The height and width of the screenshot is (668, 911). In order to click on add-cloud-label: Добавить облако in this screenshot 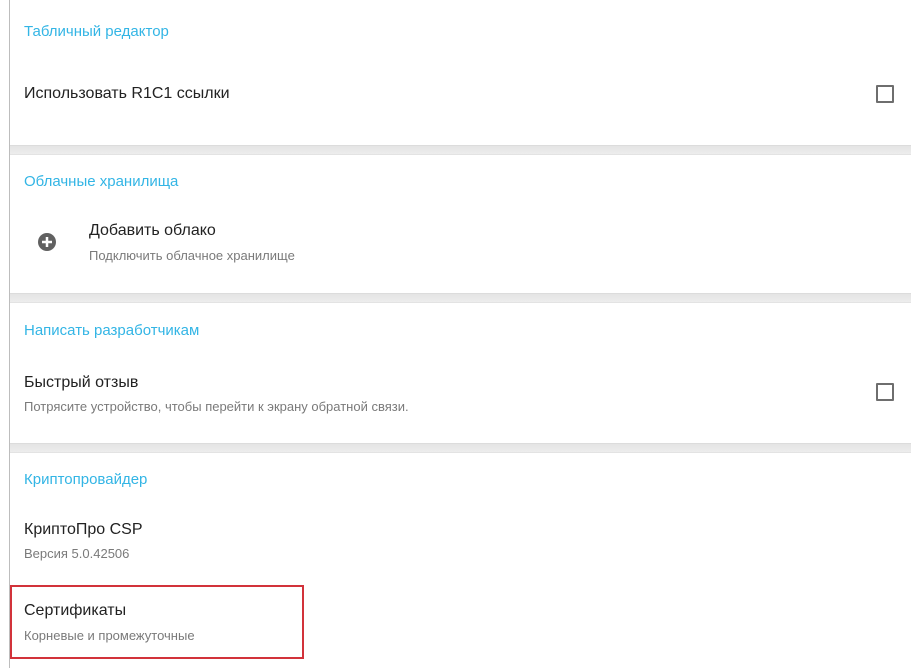, I will do `click(152, 230)`.